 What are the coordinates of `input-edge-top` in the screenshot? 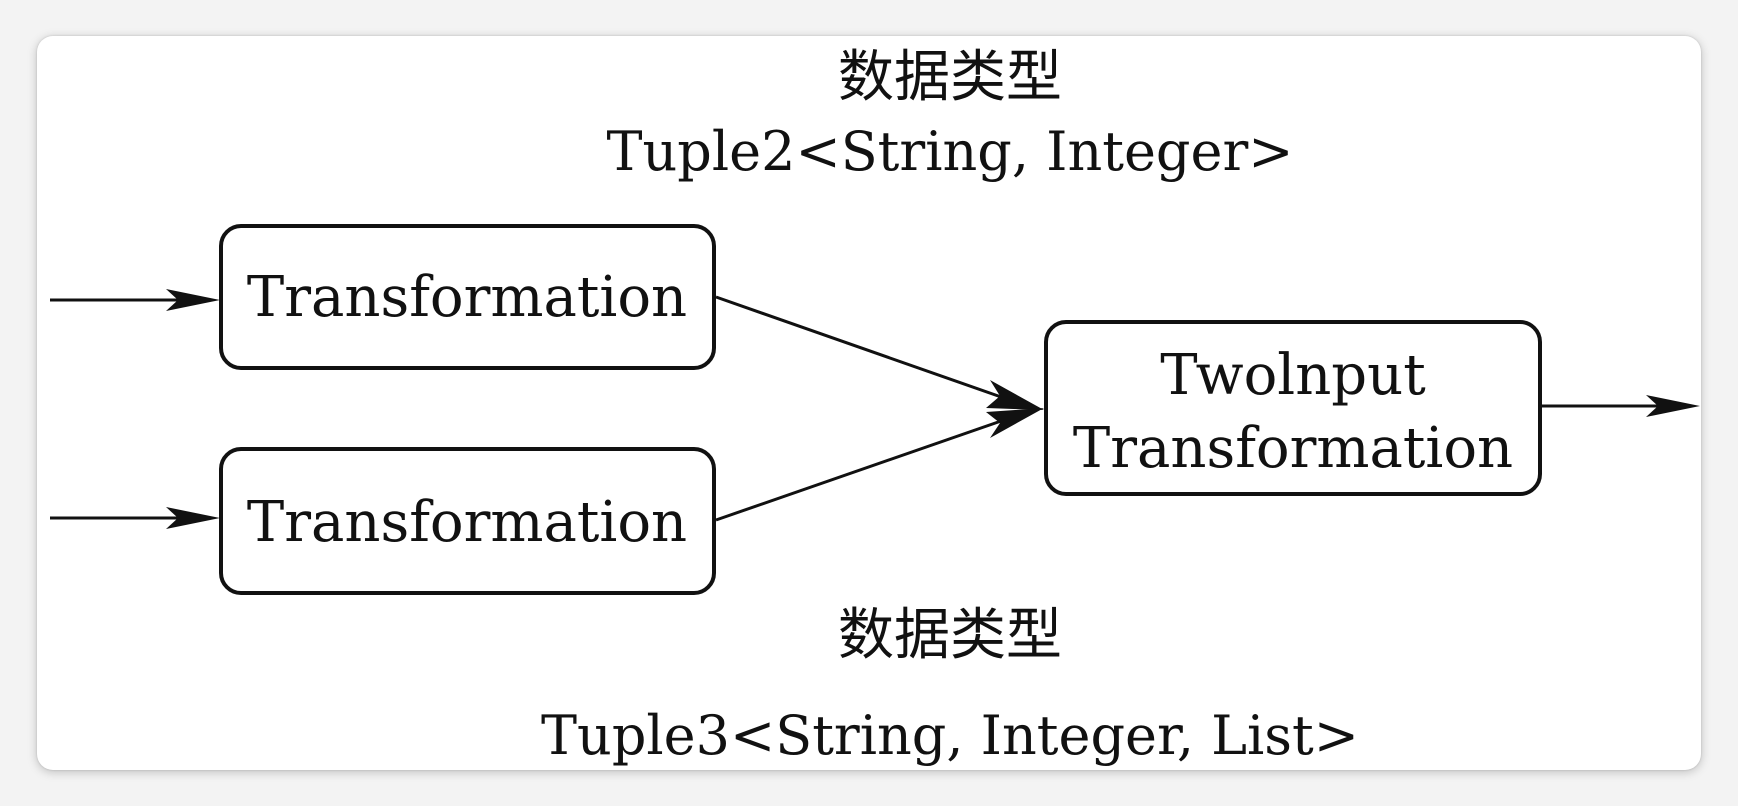 It's located at (135, 300).